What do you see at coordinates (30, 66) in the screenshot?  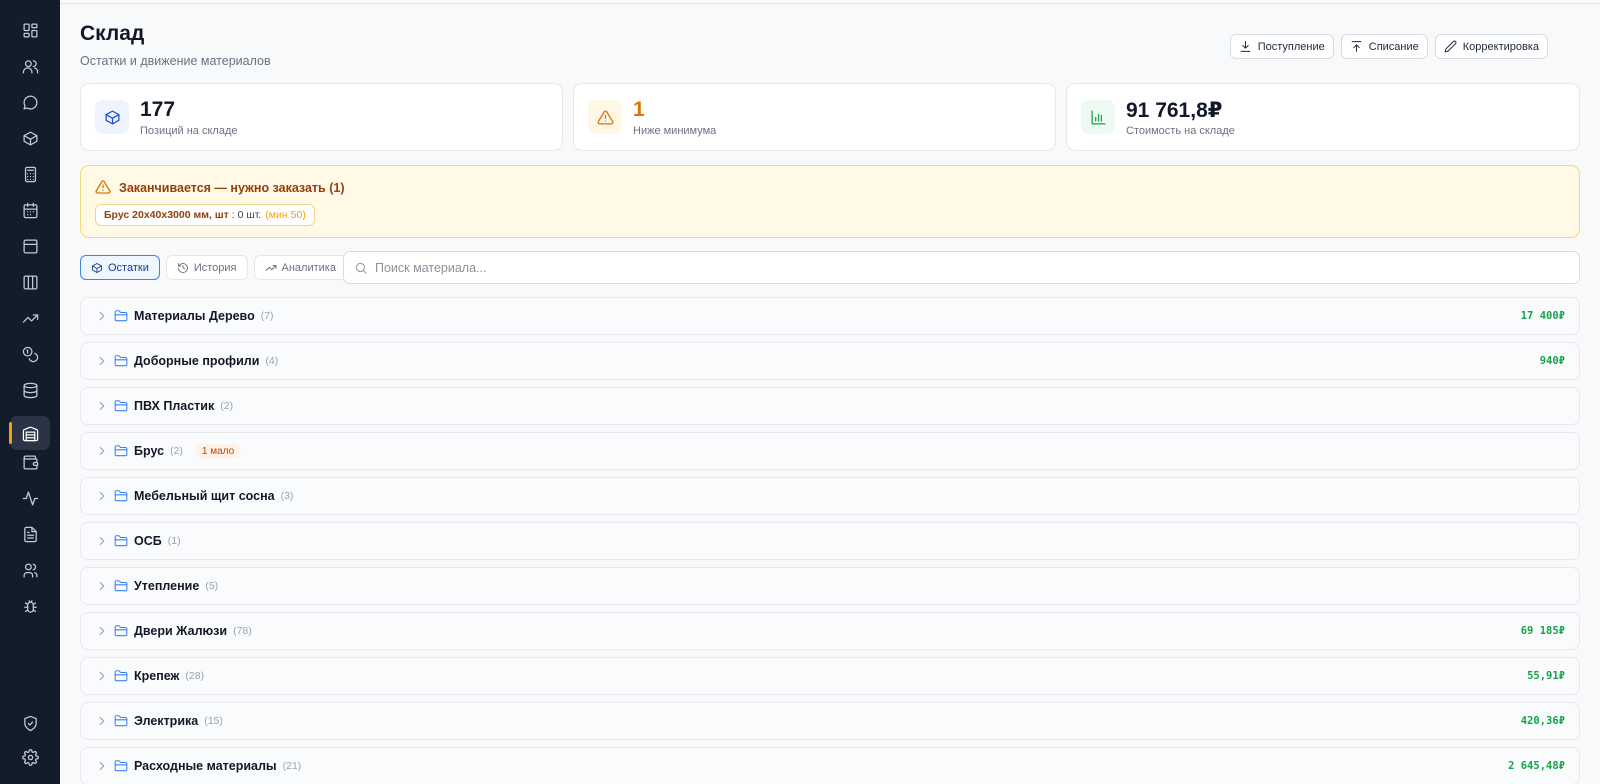 I see `sidebar-item-clients` at bounding box center [30, 66].